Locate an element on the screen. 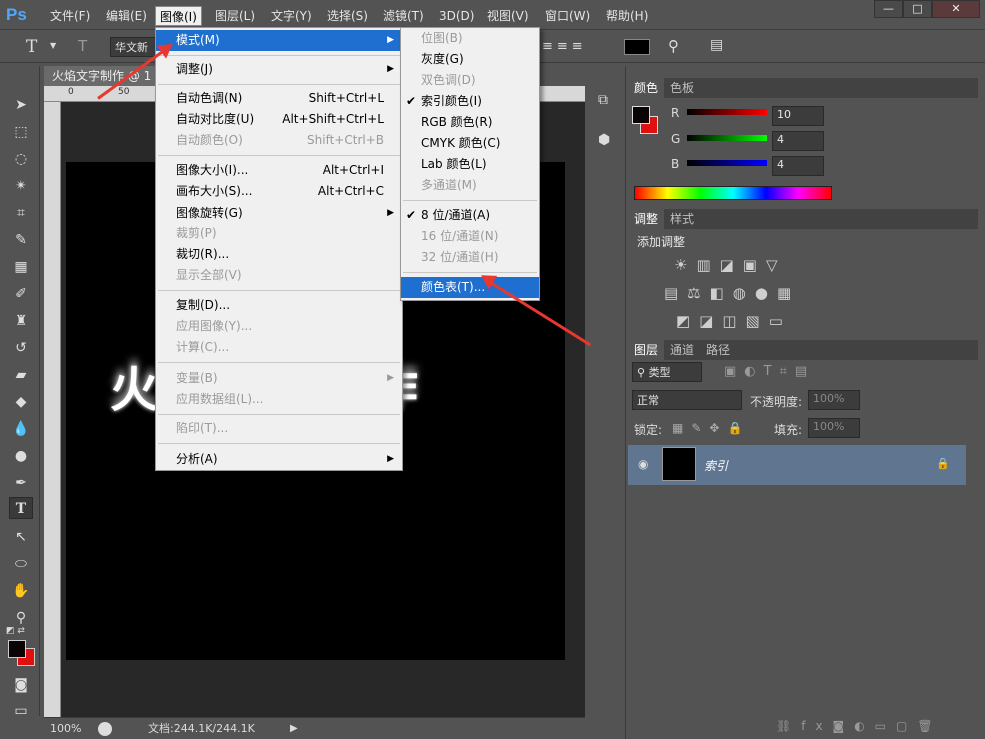 The width and height of the screenshot is (985, 739). fill-field: 100% is located at coordinates (834, 428).